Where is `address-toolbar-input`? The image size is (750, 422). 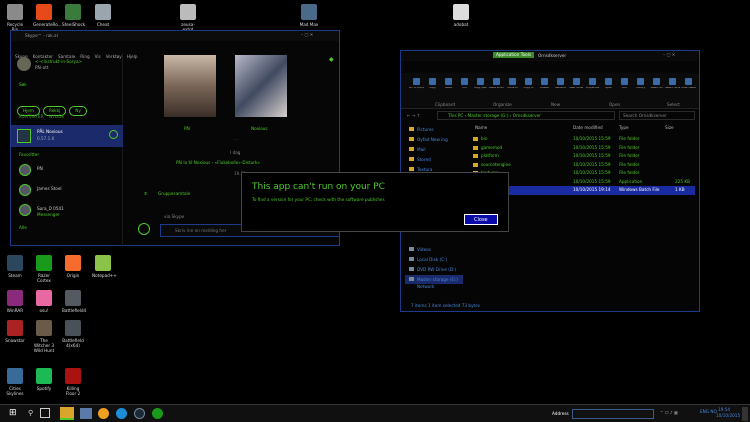 address-toolbar-input is located at coordinates (613, 414).